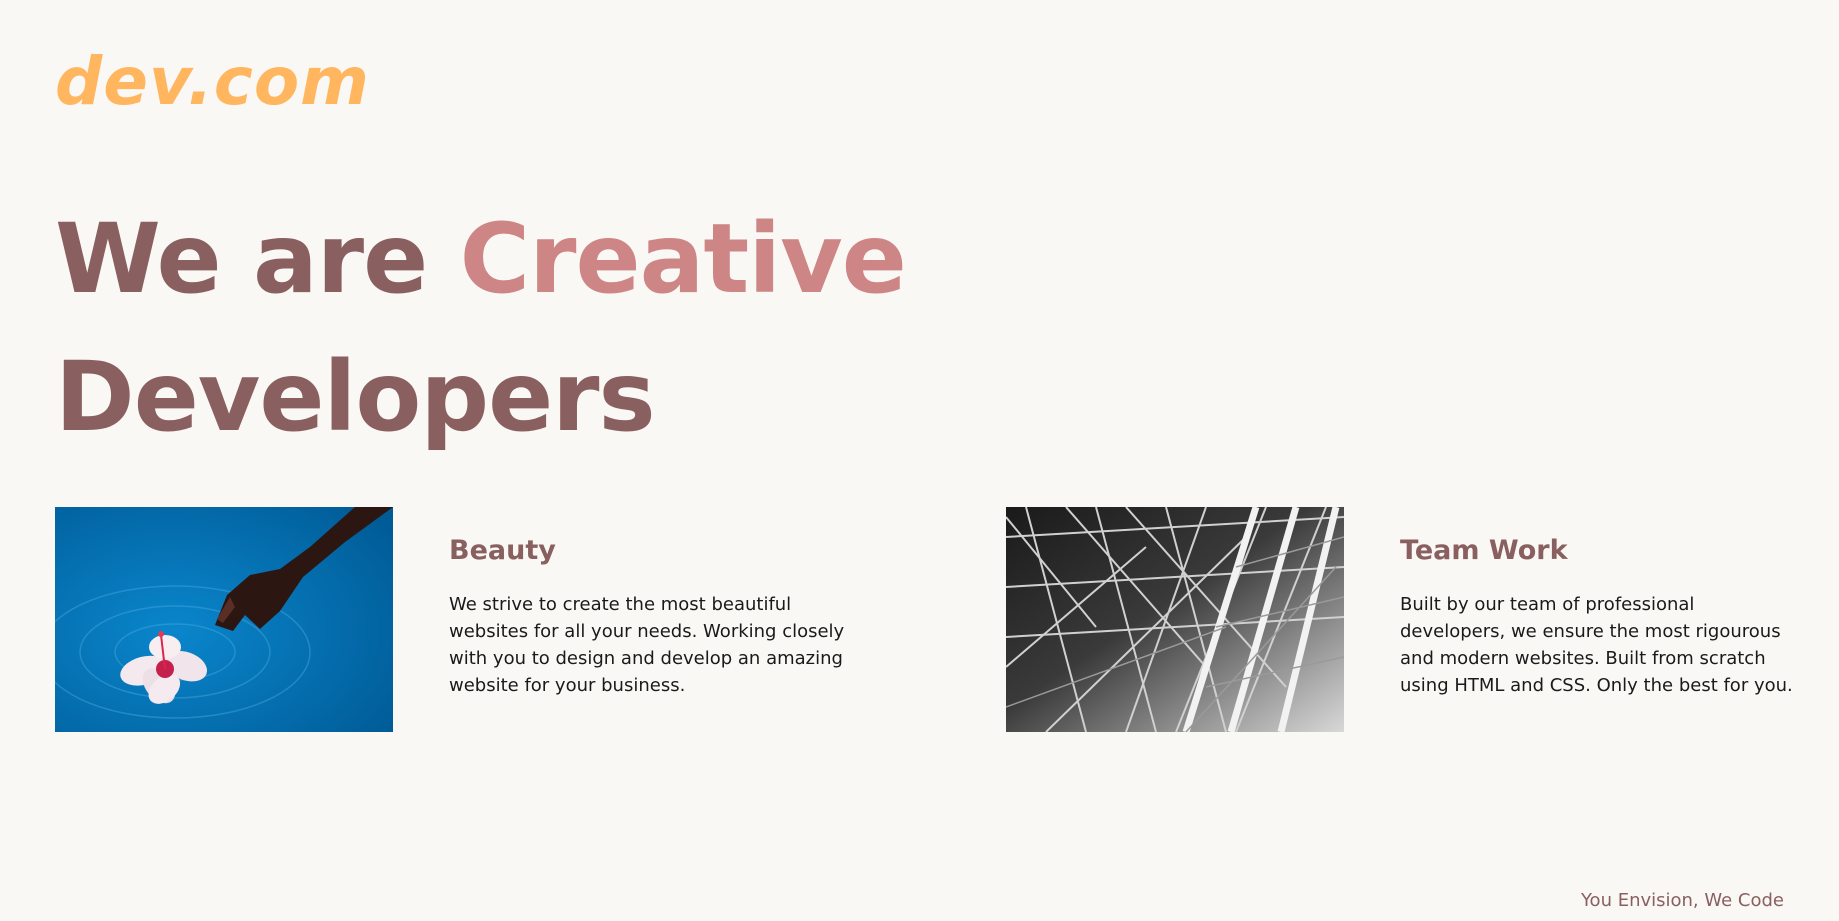 This screenshot has height=921, width=1839. What do you see at coordinates (1484, 550) in the screenshot?
I see `feature-title: Team Work` at bounding box center [1484, 550].